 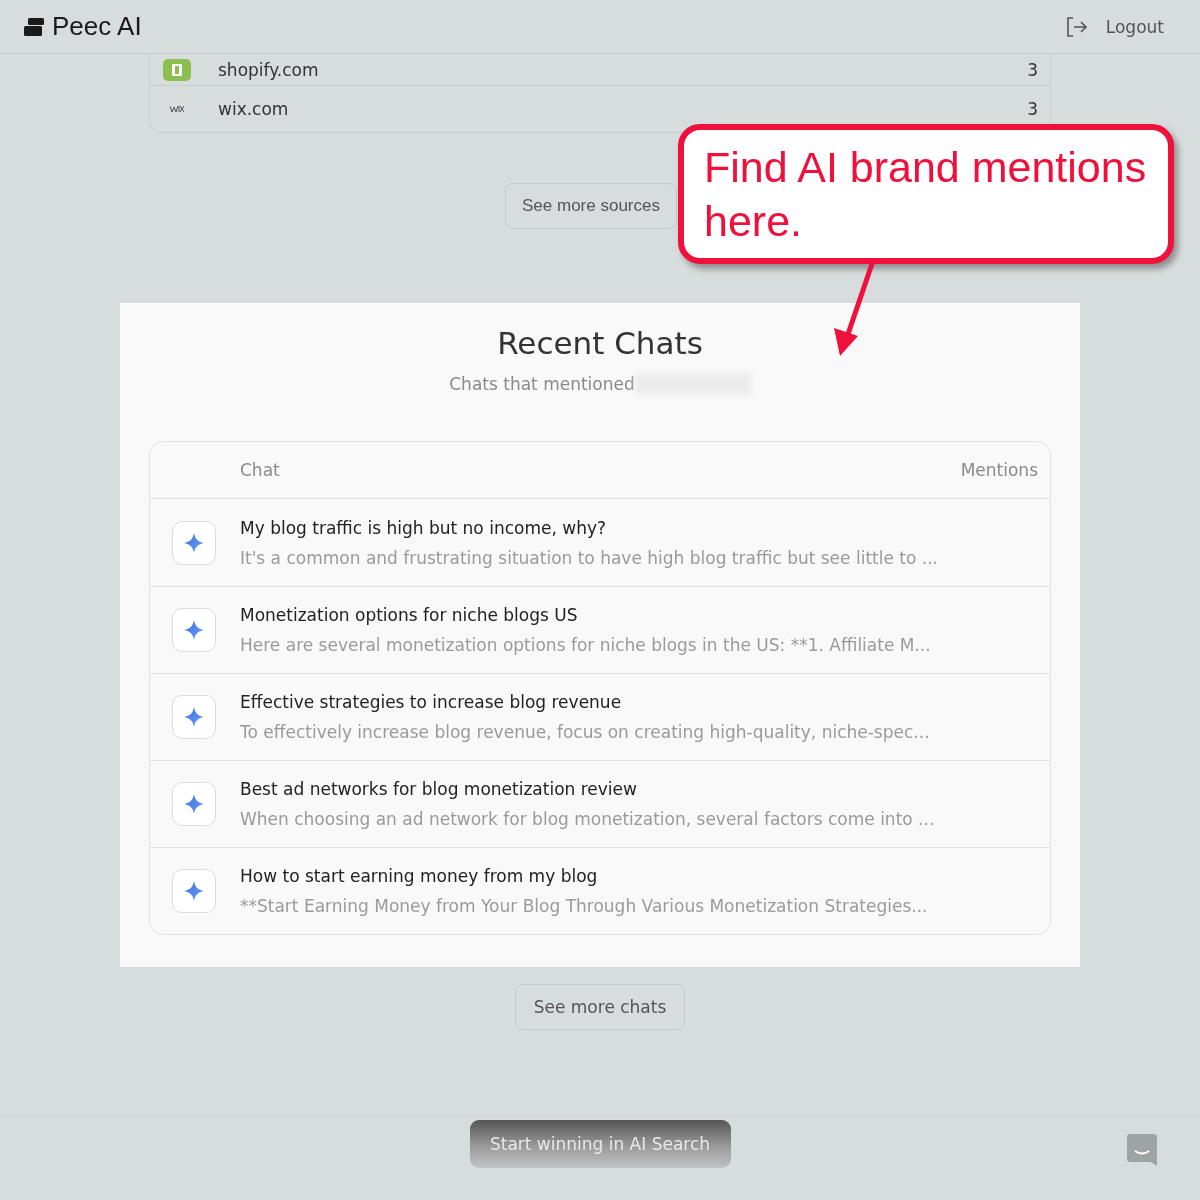 What do you see at coordinates (269, 70) in the screenshot?
I see `source-domain: shopify.com` at bounding box center [269, 70].